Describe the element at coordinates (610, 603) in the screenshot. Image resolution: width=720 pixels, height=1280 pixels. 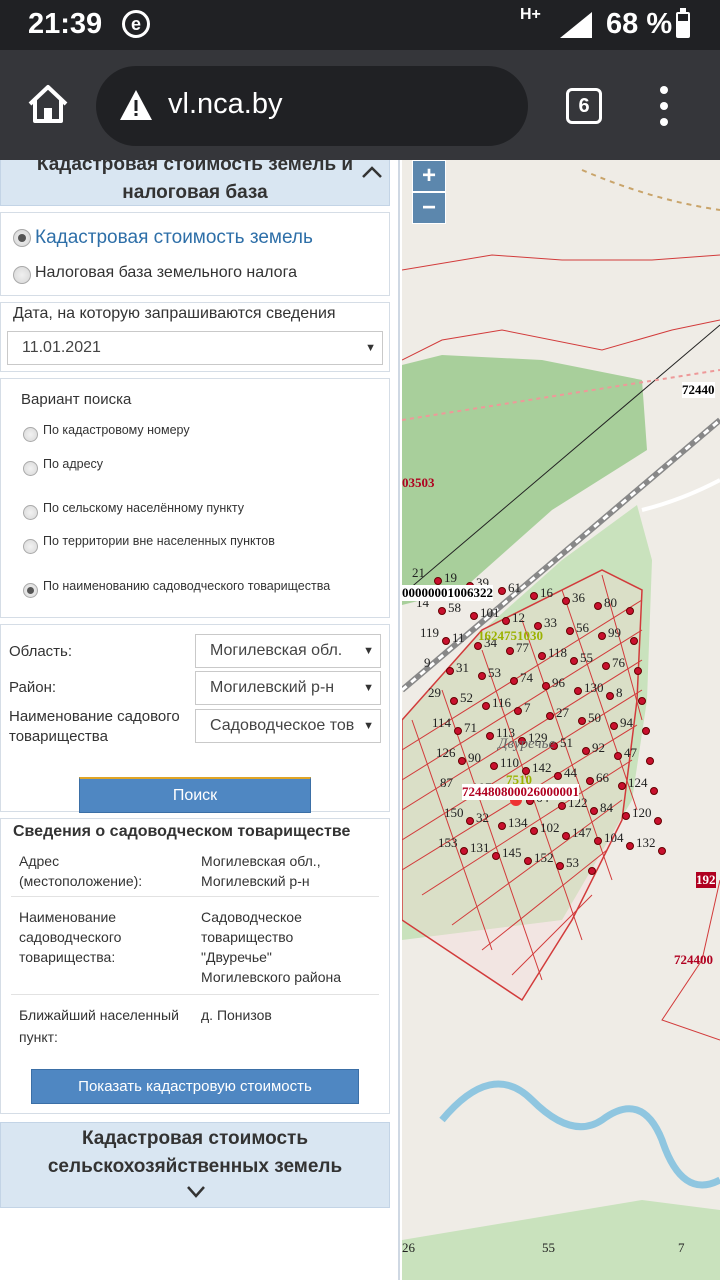
I see `plot-number: 80` at that location.